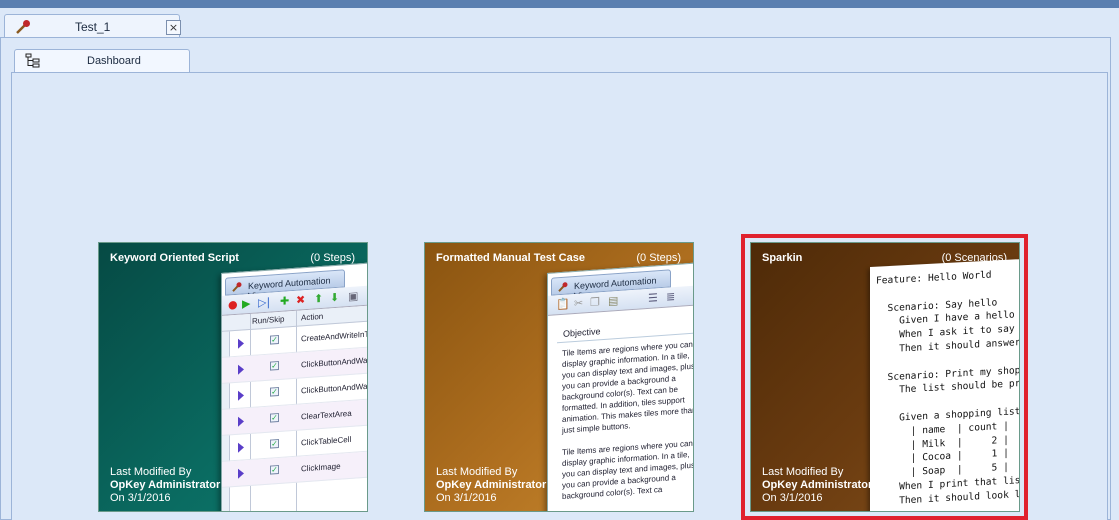 This screenshot has height=520, width=1119. What do you see at coordinates (563, 304) in the screenshot?
I see `paste-icon: 📋` at bounding box center [563, 304].